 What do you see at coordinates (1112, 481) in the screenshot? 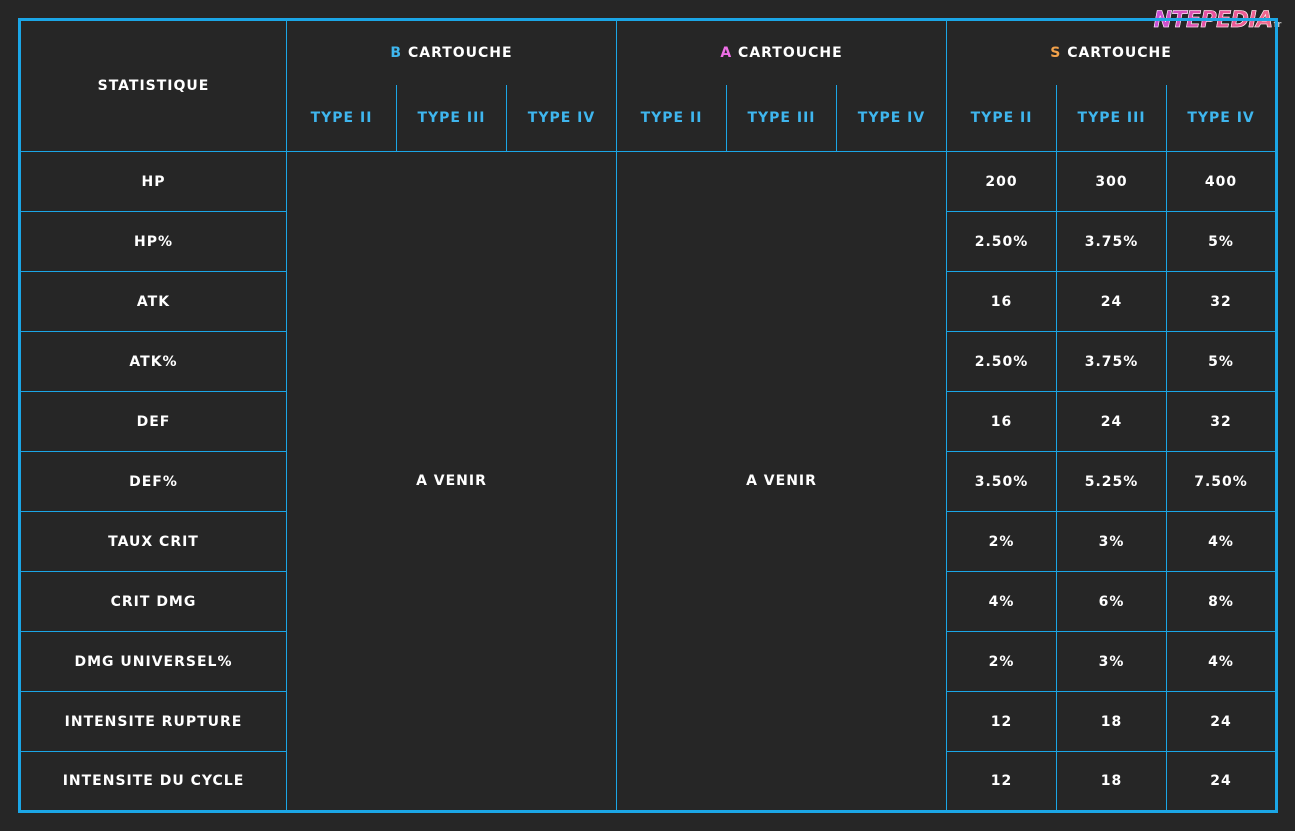
I see `s-type-iii-value: 5.25%` at bounding box center [1112, 481].